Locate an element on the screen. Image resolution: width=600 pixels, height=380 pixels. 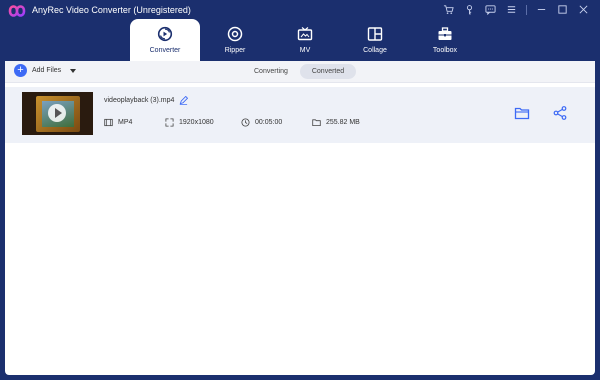
add-files-label: Add Files is located at coordinates (47, 70).